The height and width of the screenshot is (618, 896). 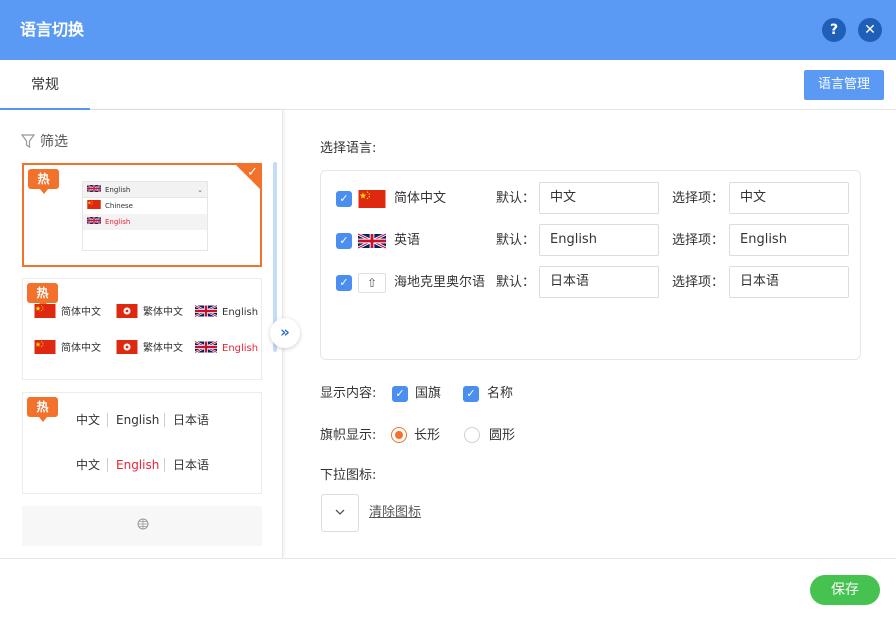 What do you see at coordinates (502, 435) in the screenshot?
I see `flag-round-label: 圆形` at bounding box center [502, 435].